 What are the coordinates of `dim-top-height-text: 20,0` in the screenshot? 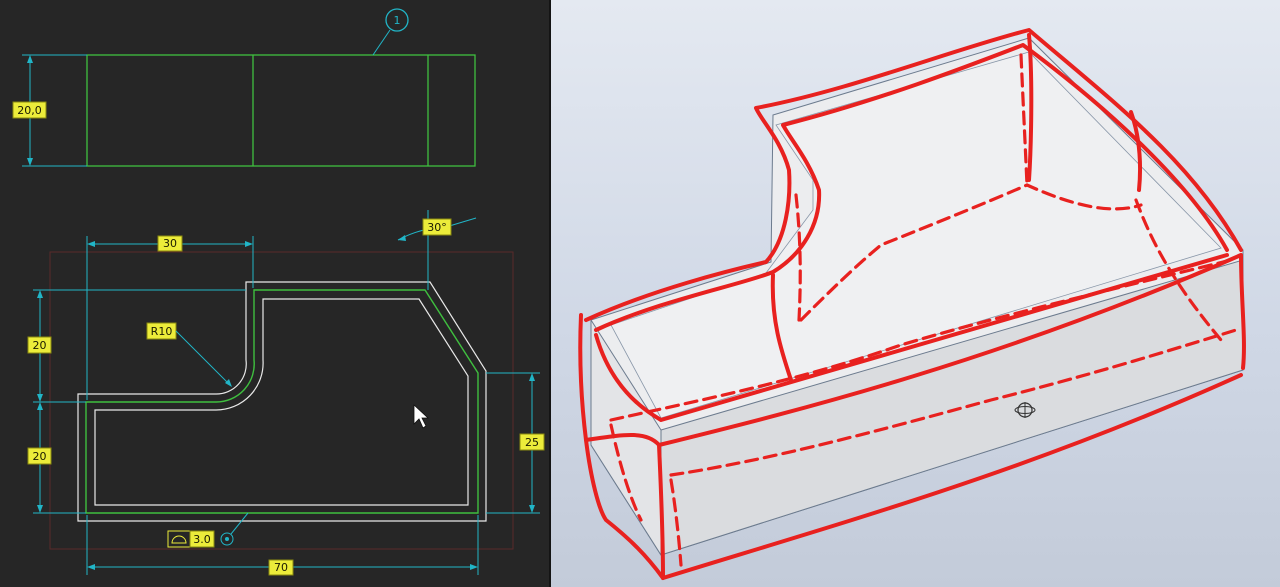 It's located at (29, 110).